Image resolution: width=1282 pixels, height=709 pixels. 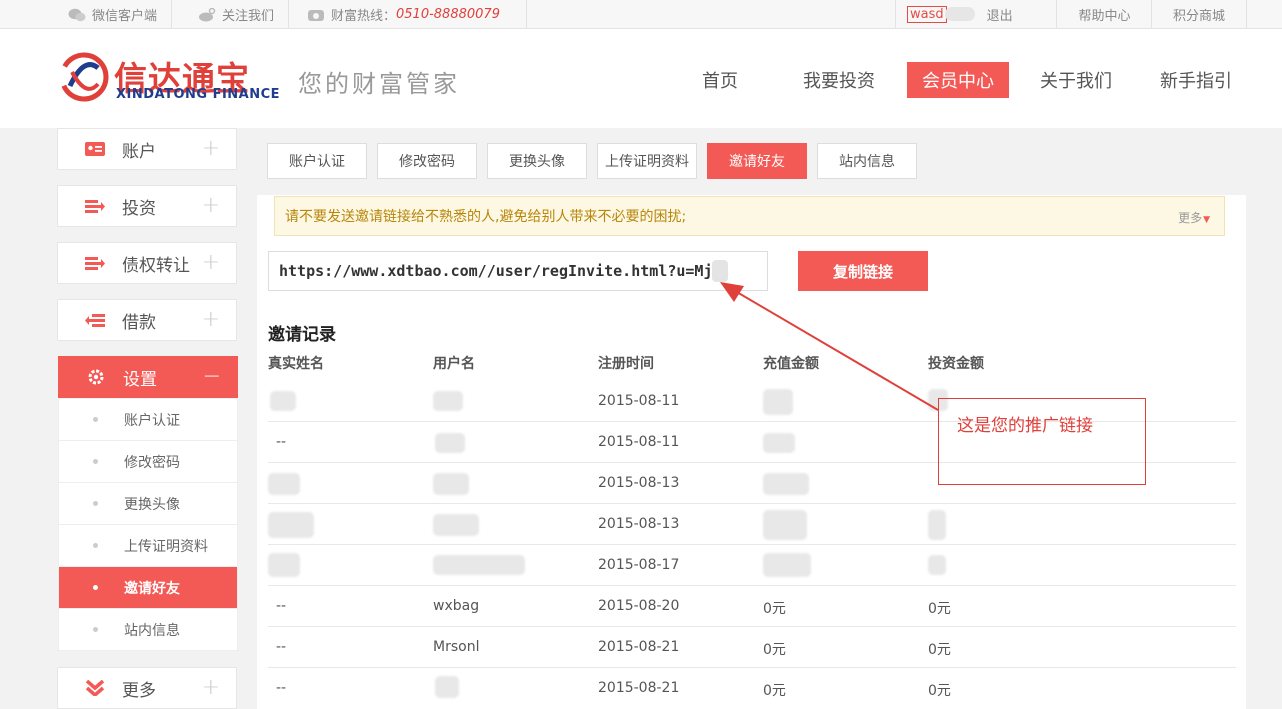 What do you see at coordinates (1196, 80) in the screenshot?
I see `nav-guide: 新手指引` at bounding box center [1196, 80].